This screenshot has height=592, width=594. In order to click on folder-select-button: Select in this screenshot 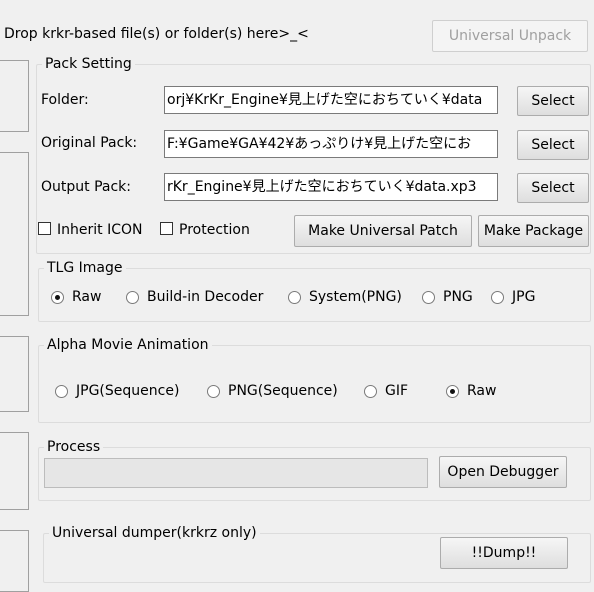, I will do `click(553, 101)`.